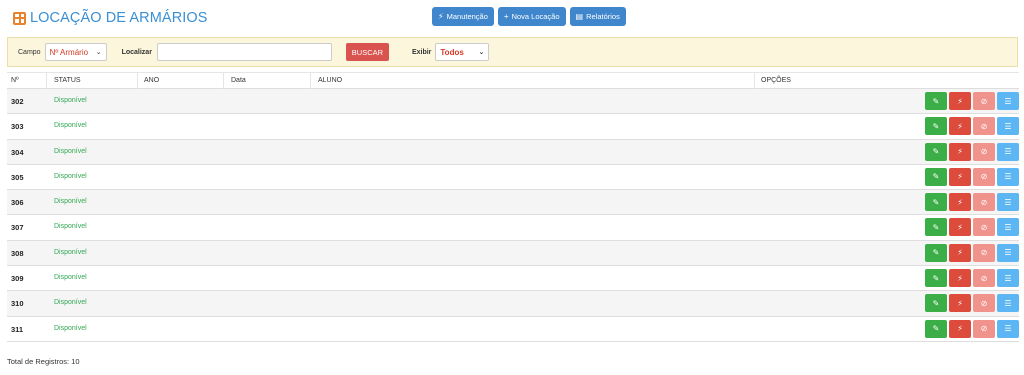  I want to click on localizar-input, so click(244, 52).